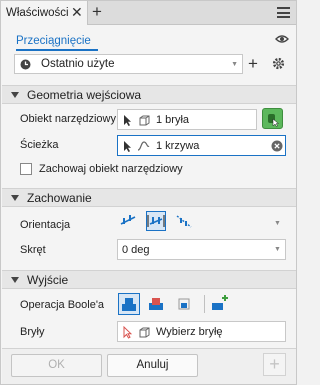 This screenshot has width=320, height=385. I want to click on orientation-guide-button, so click(184, 221).